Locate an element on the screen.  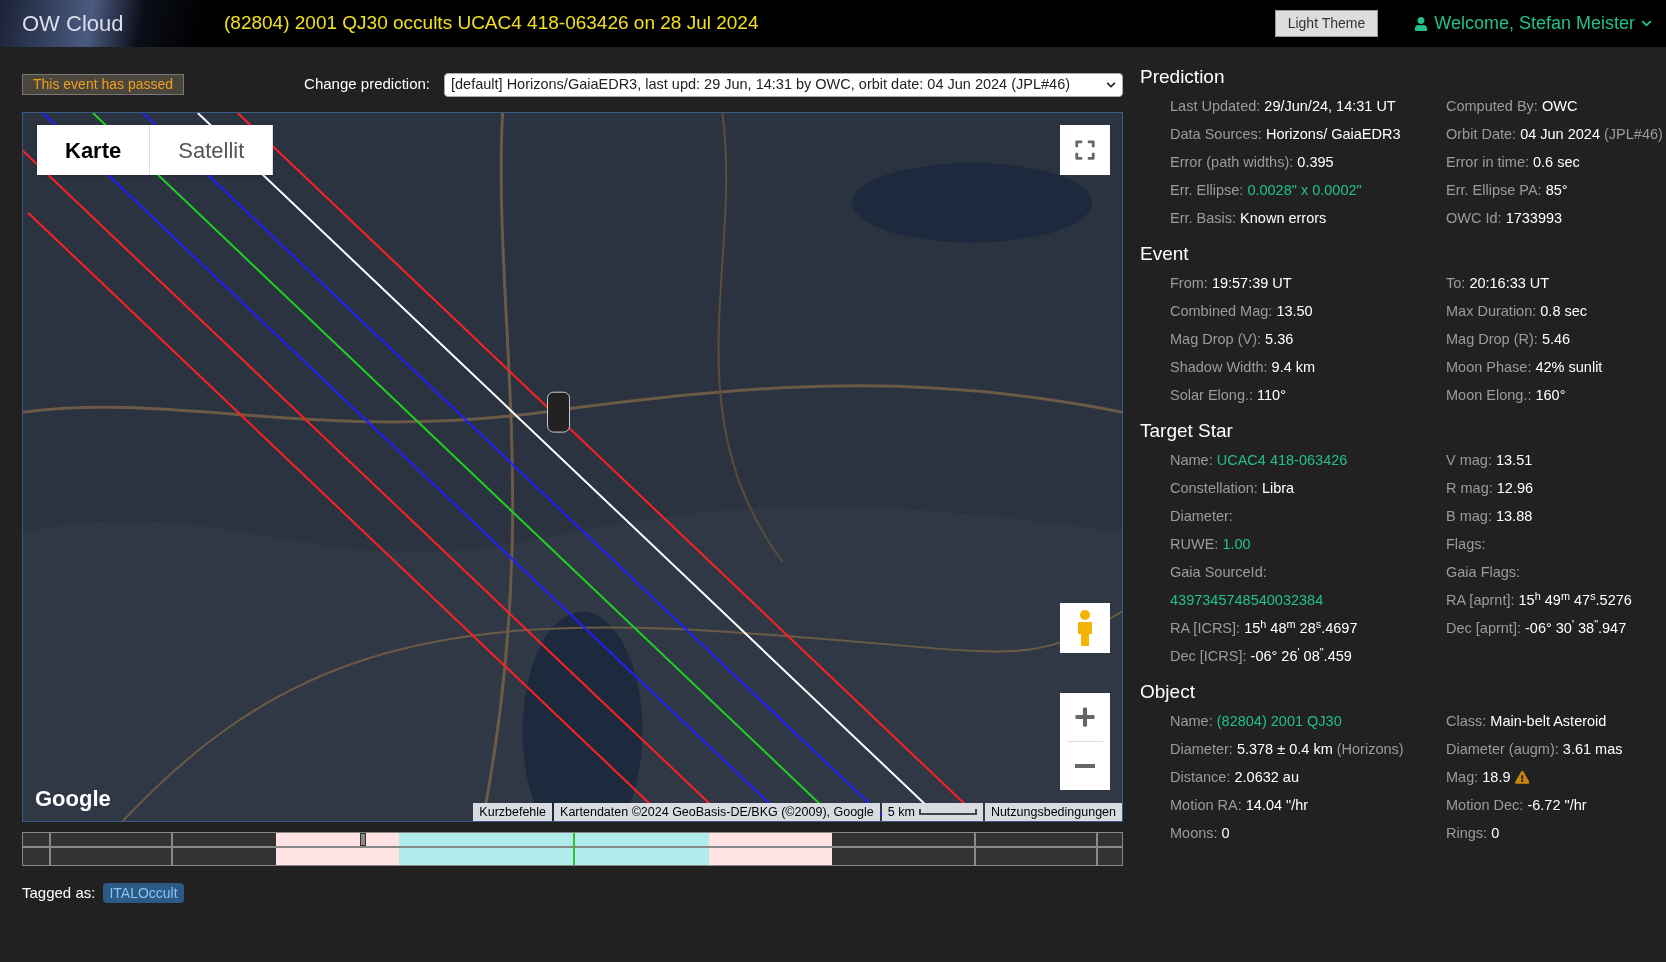
field-text: Err. Ellipse: 0.0028" x 0.0002" is located at coordinates (1266, 190).